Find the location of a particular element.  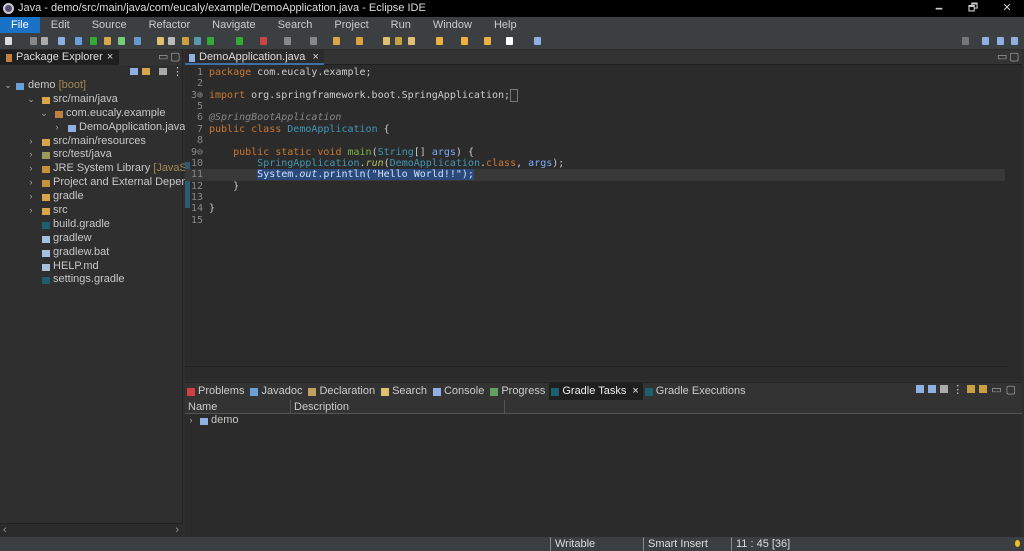

tab-declaration: Declaration is located at coordinates (342, 391).